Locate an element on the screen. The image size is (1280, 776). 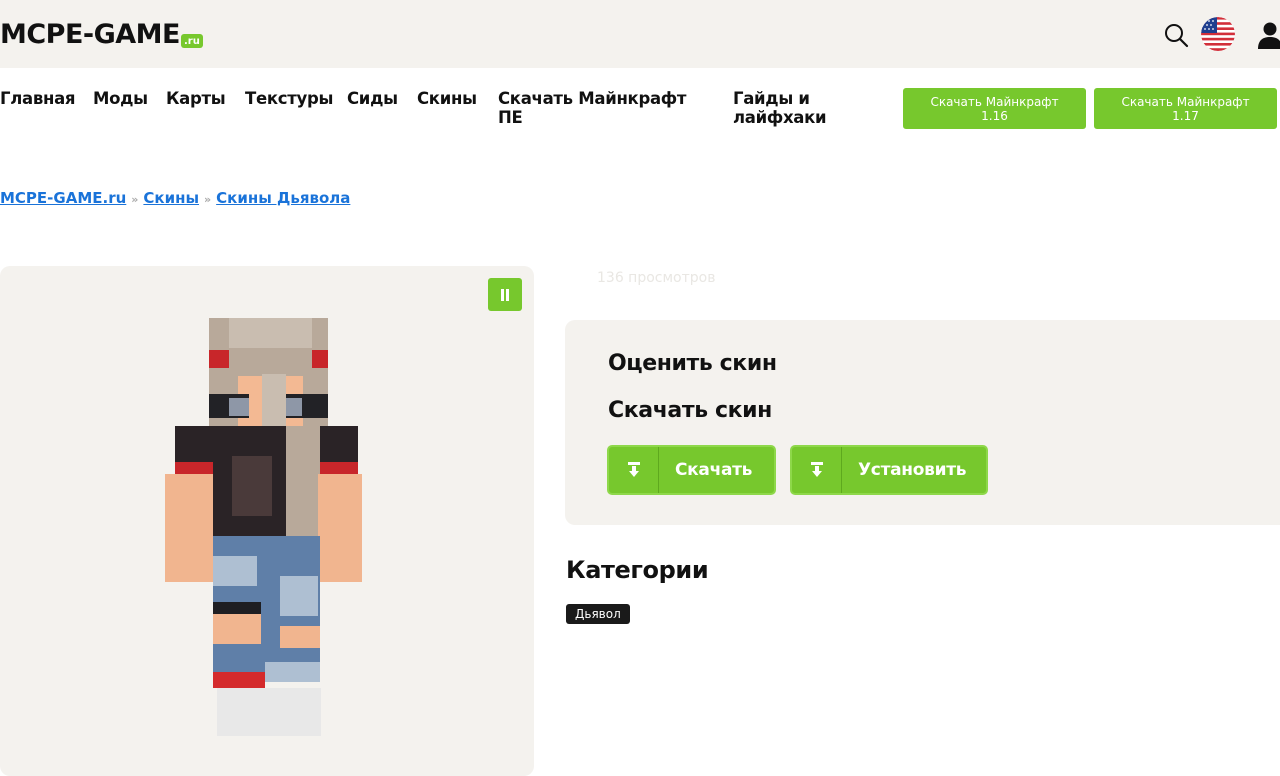
download-1-16-line2: 1.16 is located at coordinates (994, 115).